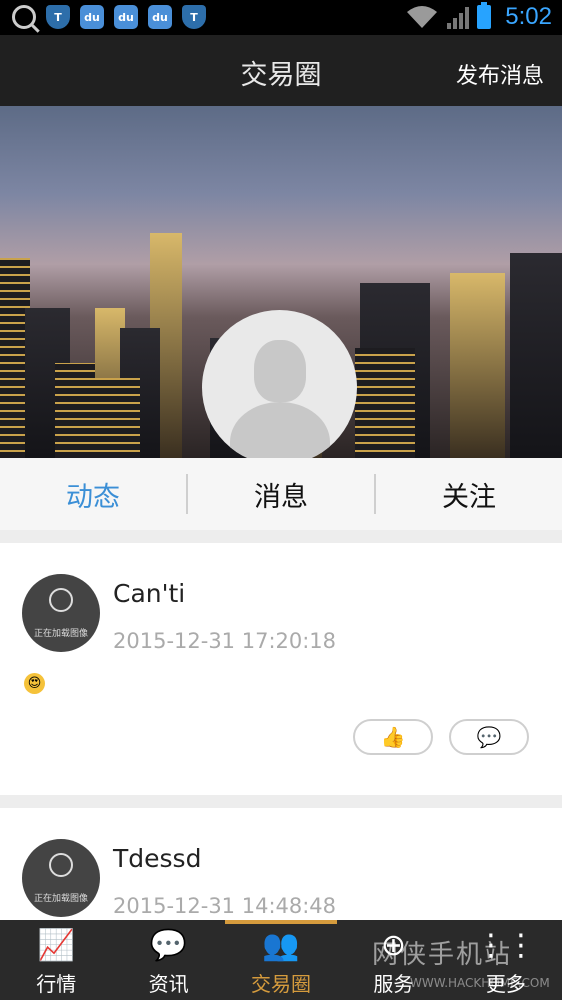 The width and height of the screenshot is (562, 1000). I want to click on heart-eyes-emoji-icon: 😍, so click(34, 683).